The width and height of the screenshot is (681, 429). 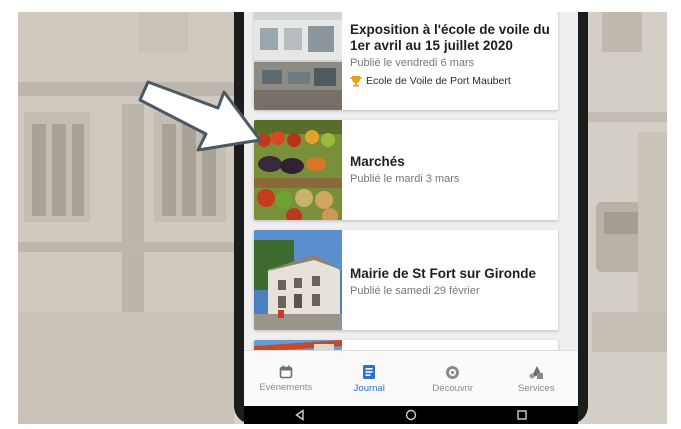 I want to click on compass-icon, so click(x=453, y=372).